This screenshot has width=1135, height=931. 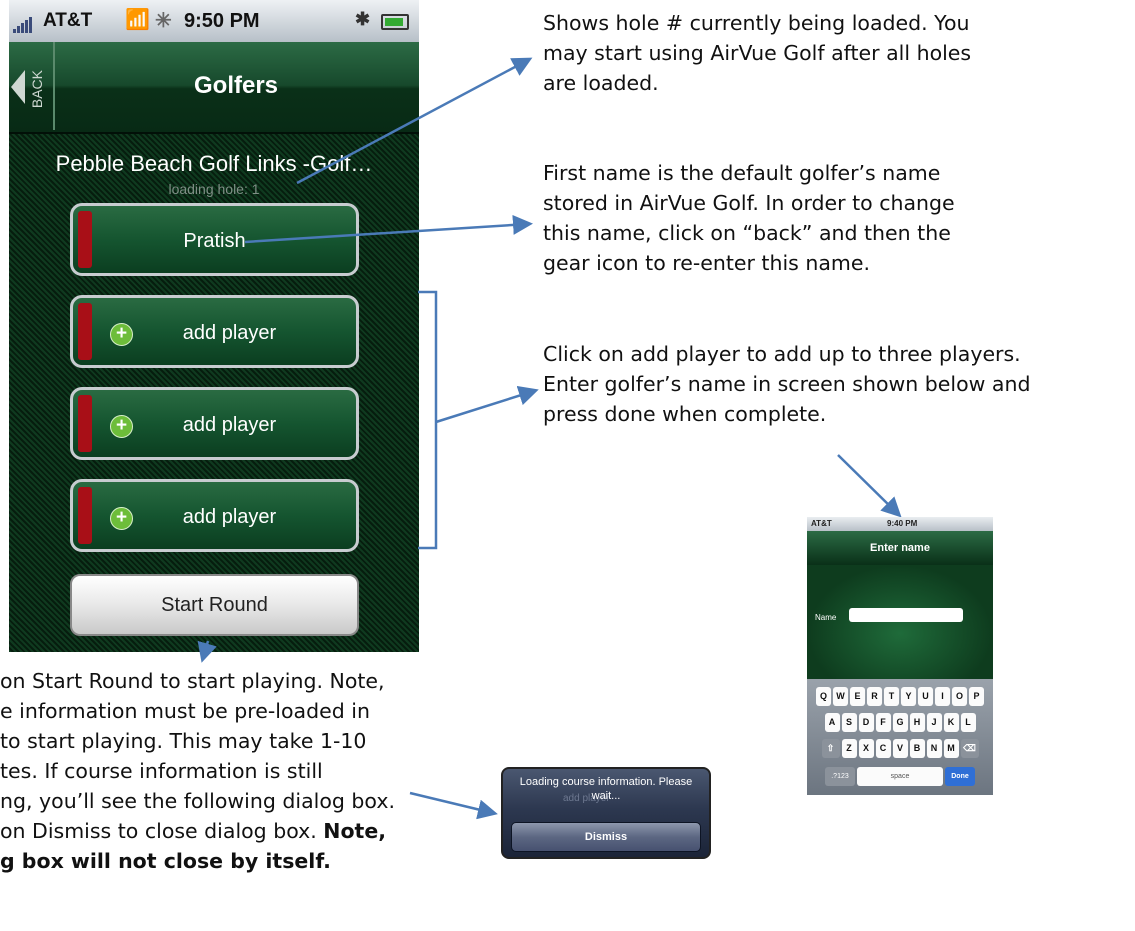 I want to click on player-button-default: Pratish, so click(x=214, y=239).